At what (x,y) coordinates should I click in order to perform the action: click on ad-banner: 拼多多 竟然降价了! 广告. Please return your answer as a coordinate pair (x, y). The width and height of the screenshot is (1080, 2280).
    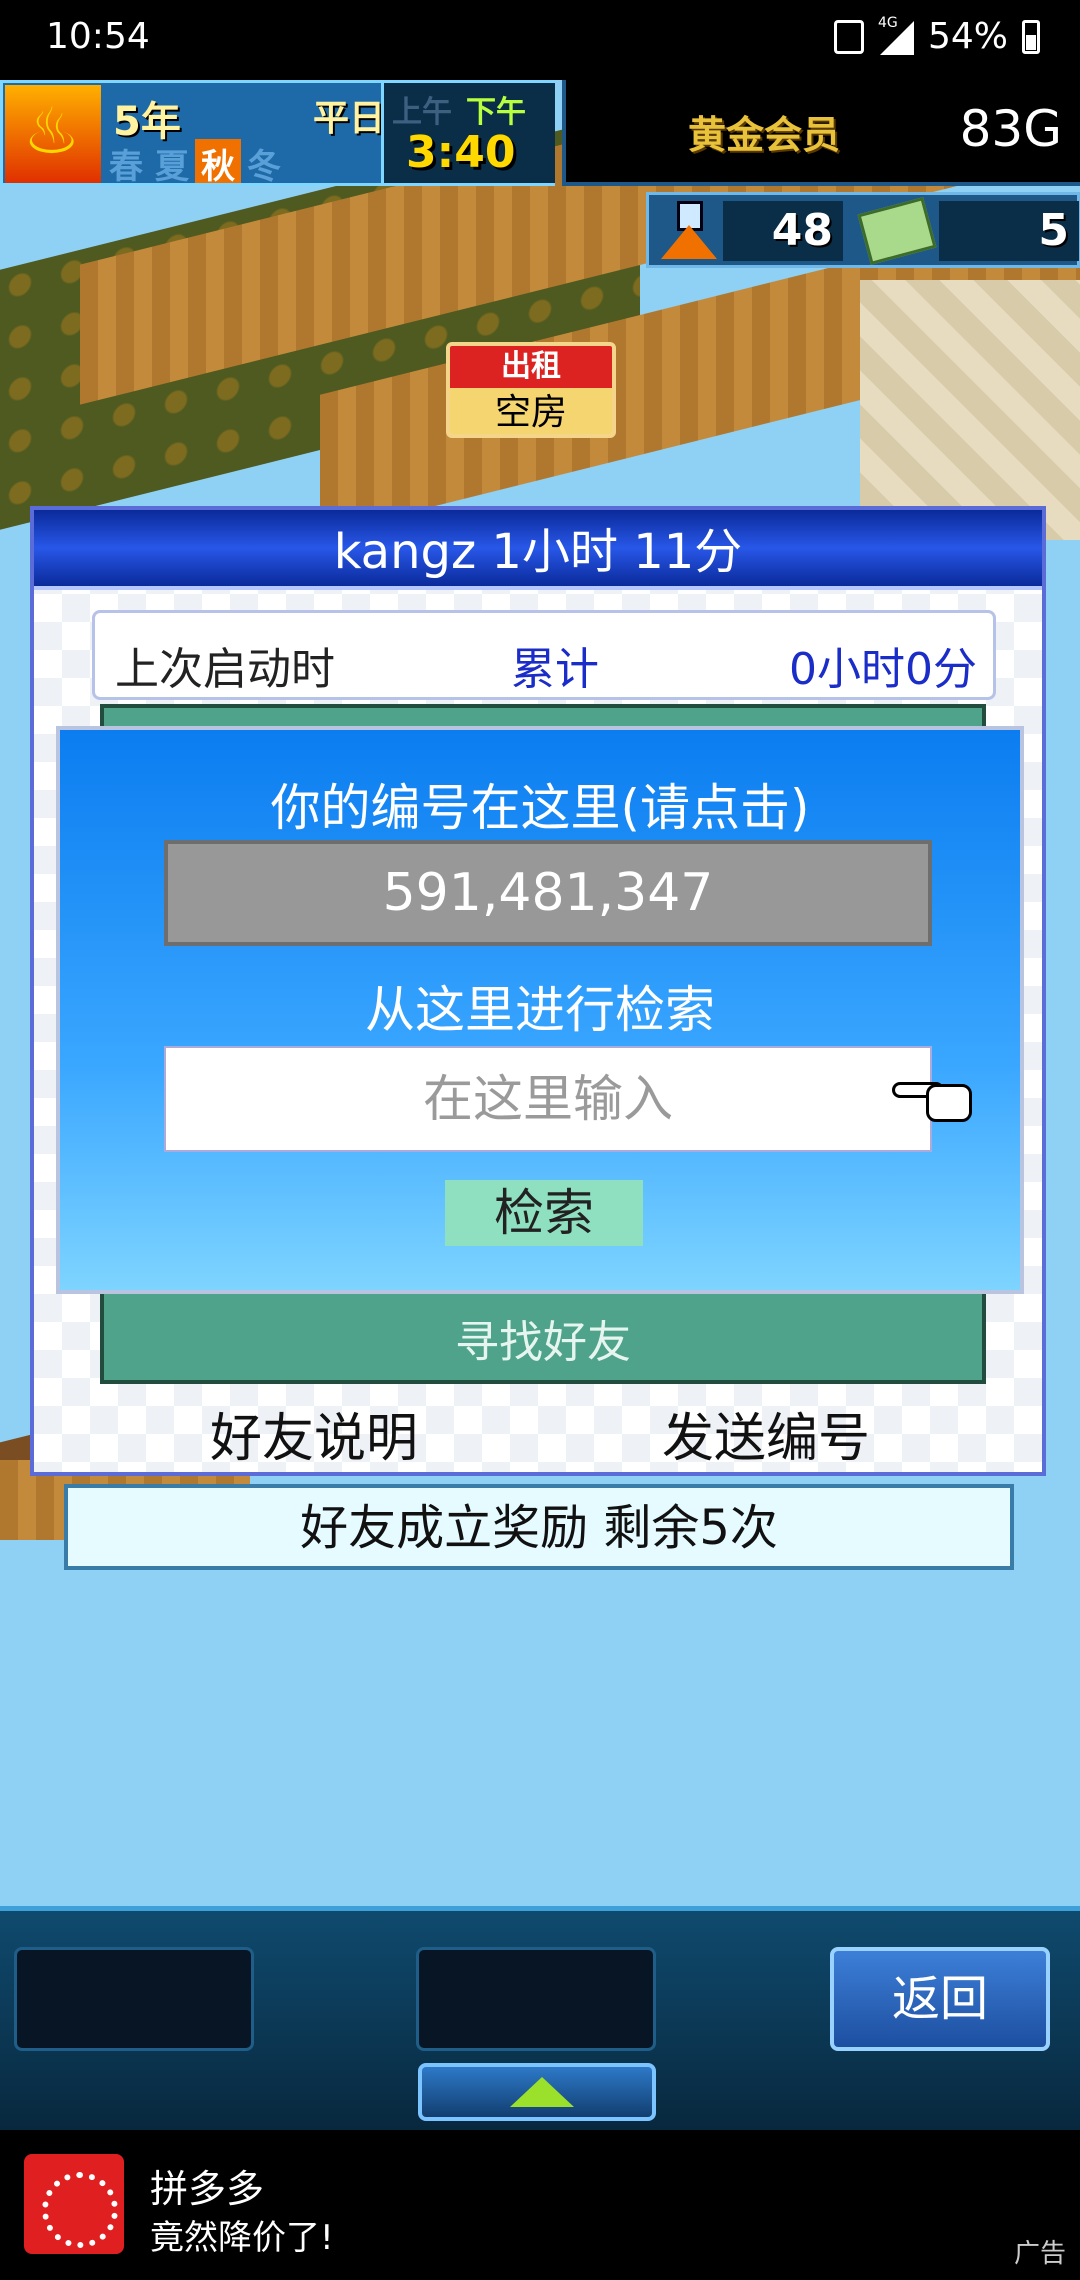
    Looking at the image, I should click on (540, 2205).